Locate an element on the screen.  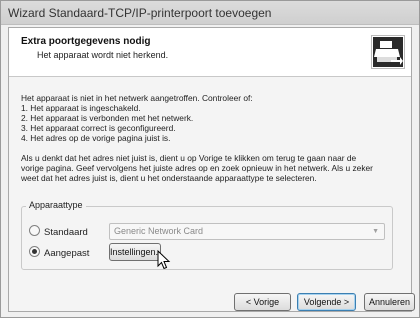
standard-device-value: Generic Network Card is located at coordinates (159, 231).